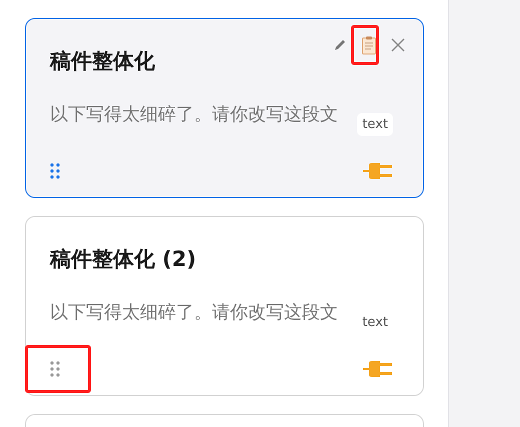 This screenshot has height=427, width=520. Describe the element at coordinates (369, 45) in the screenshot. I see `clipboard-icon` at that location.